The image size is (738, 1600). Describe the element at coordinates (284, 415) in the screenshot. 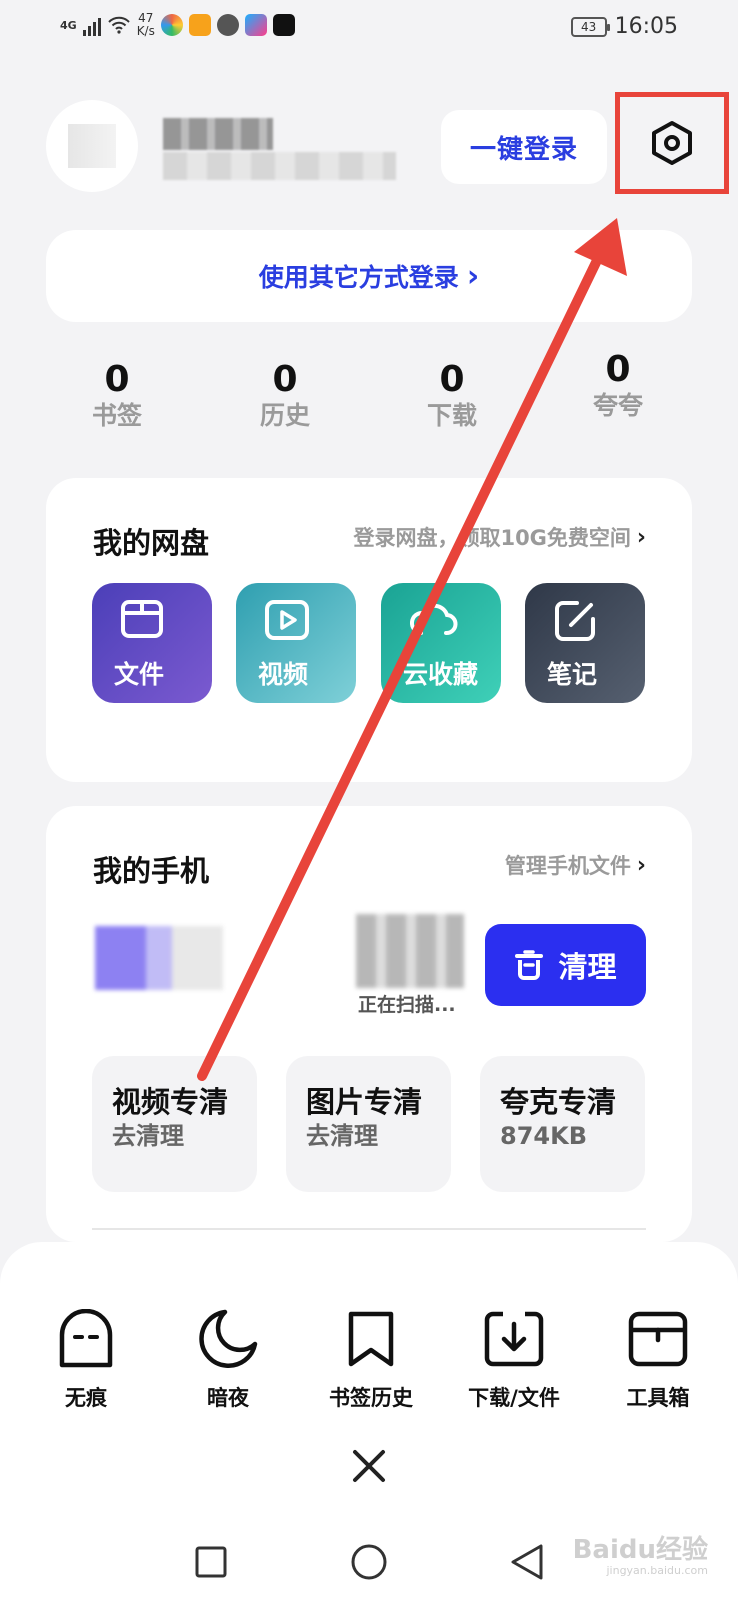

I see `stat-label: 历史` at that location.